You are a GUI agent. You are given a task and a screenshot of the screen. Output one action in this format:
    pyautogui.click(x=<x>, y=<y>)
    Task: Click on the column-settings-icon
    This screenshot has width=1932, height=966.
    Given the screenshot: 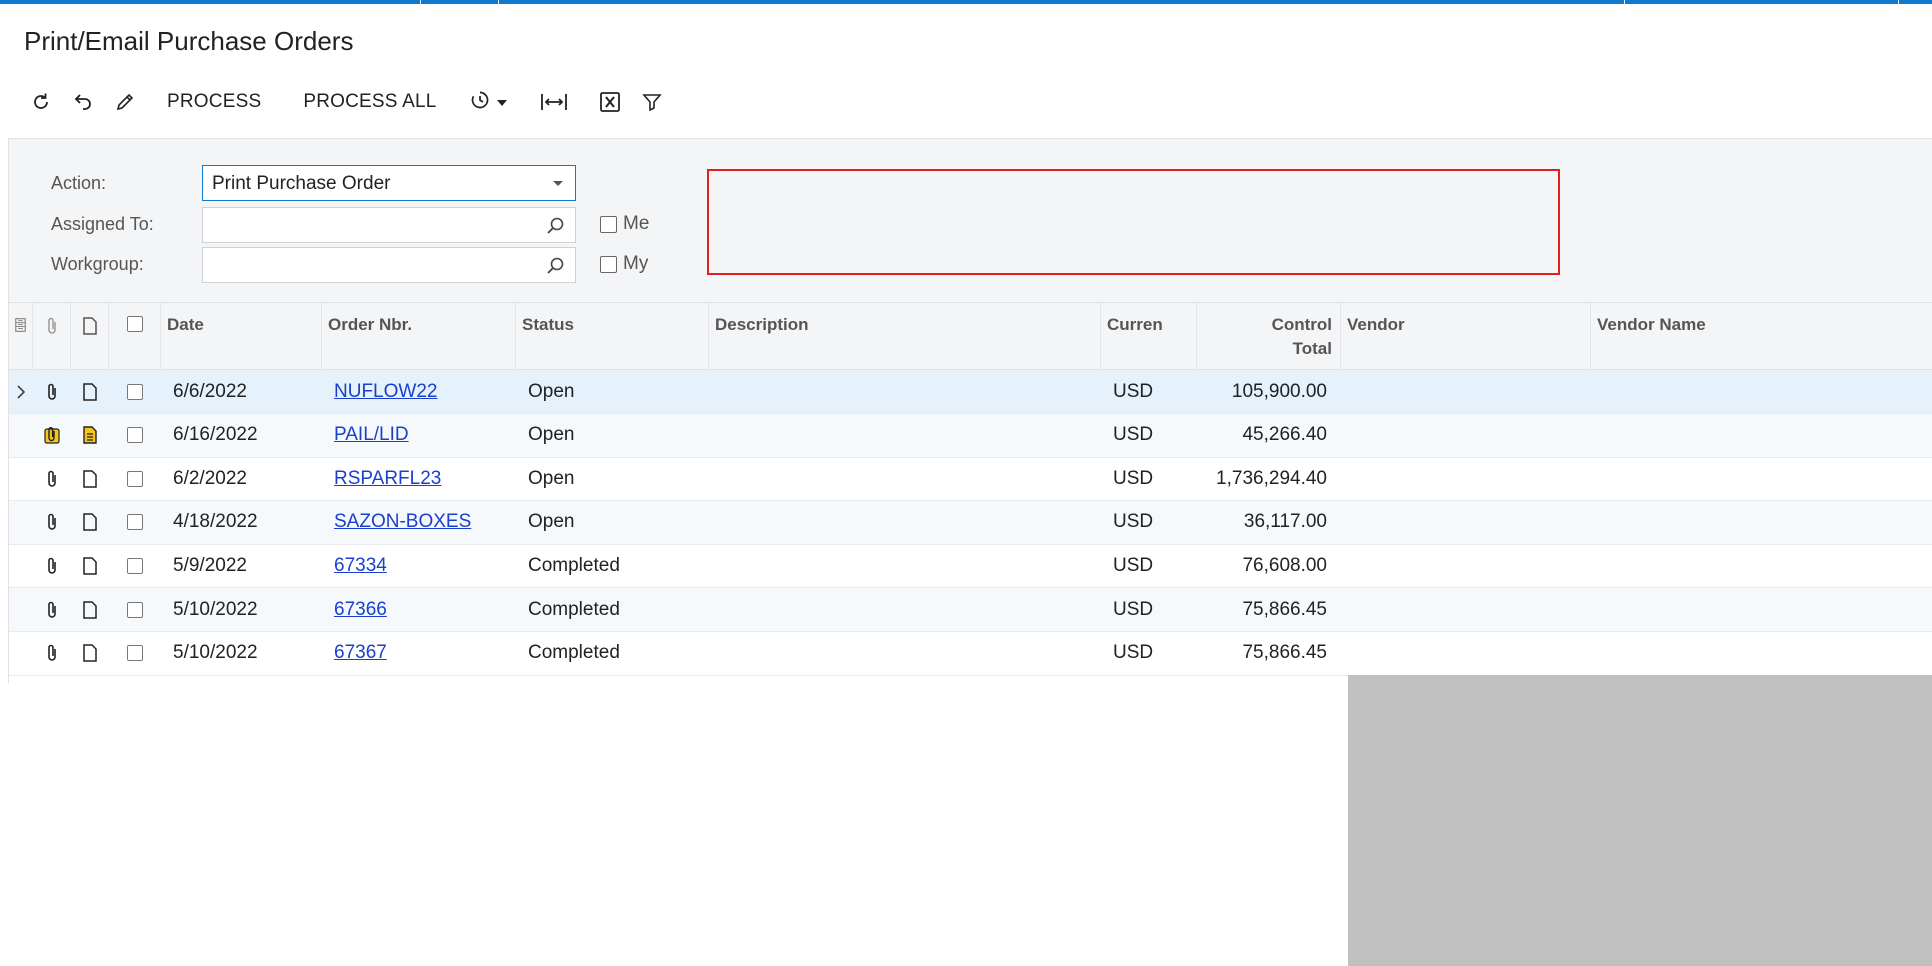 What is the action you would take?
    pyautogui.click(x=21, y=336)
    